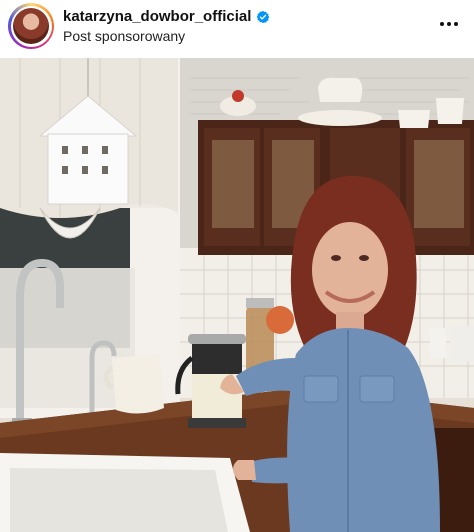 This screenshot has width=474, height=532. What do you see at coordinates (263, 16) in the screenshot?
I see `verified-badge-icon` at bounding box center [263, 16].